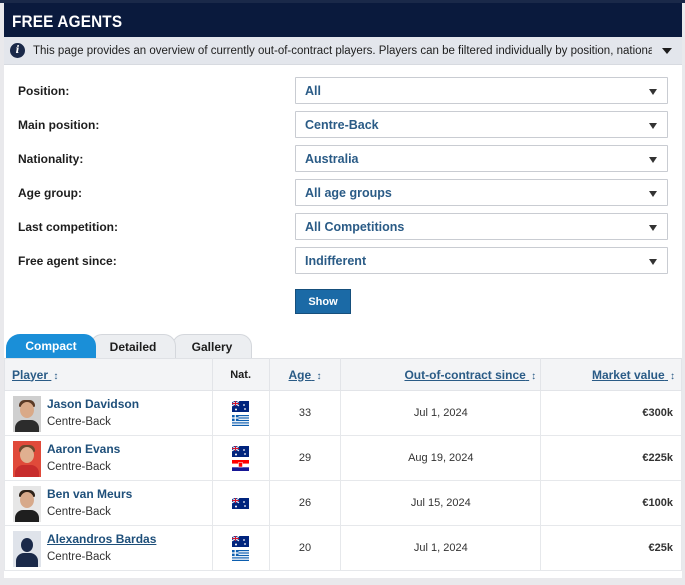  Describe the element at coordinates (212, 346) in the screenshot. I see `tab-gallery: Gallery` at that location.